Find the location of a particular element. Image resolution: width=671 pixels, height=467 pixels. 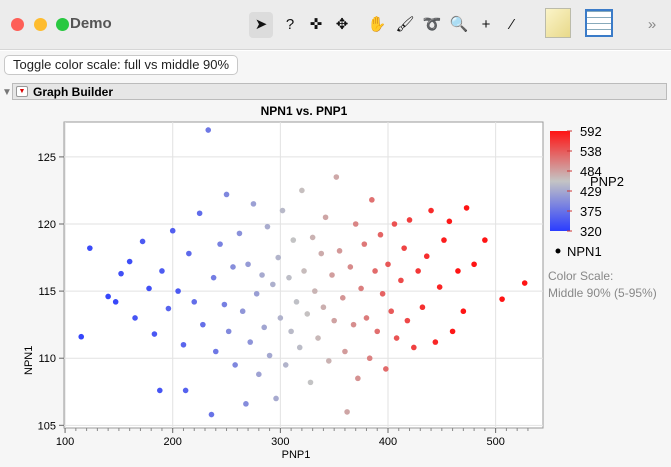

minimize-button is located at coordinates (40, 24).